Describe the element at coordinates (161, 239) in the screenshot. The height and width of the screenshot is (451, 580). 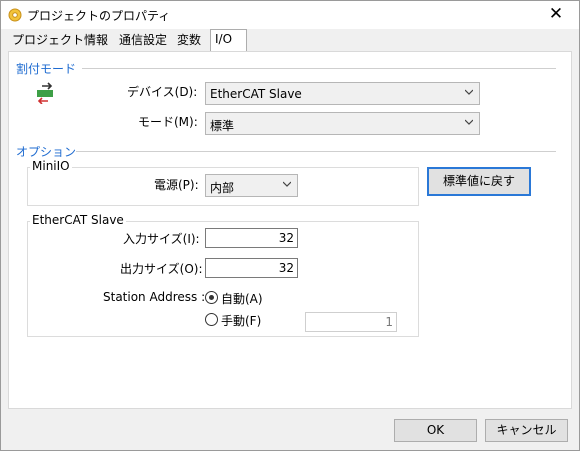
I see `input-size-label: 入力サイズ(I):` at that location.